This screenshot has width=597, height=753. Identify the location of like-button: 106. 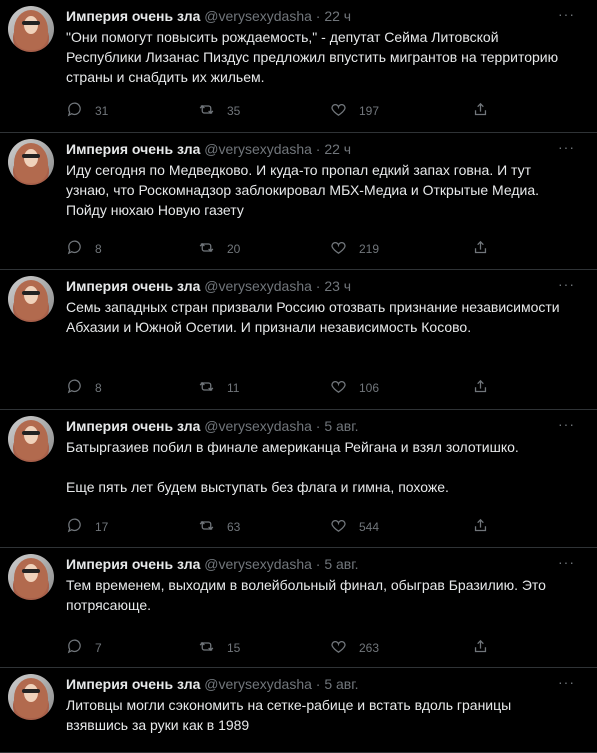
(354, 388).